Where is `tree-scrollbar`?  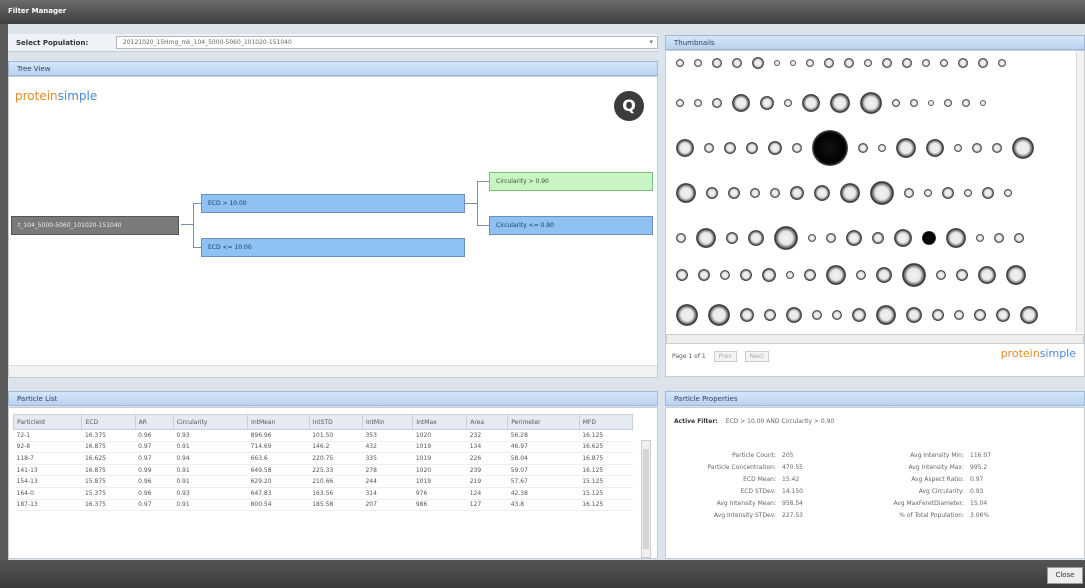 tree-scrollbar is located at coordinates (333, 371).